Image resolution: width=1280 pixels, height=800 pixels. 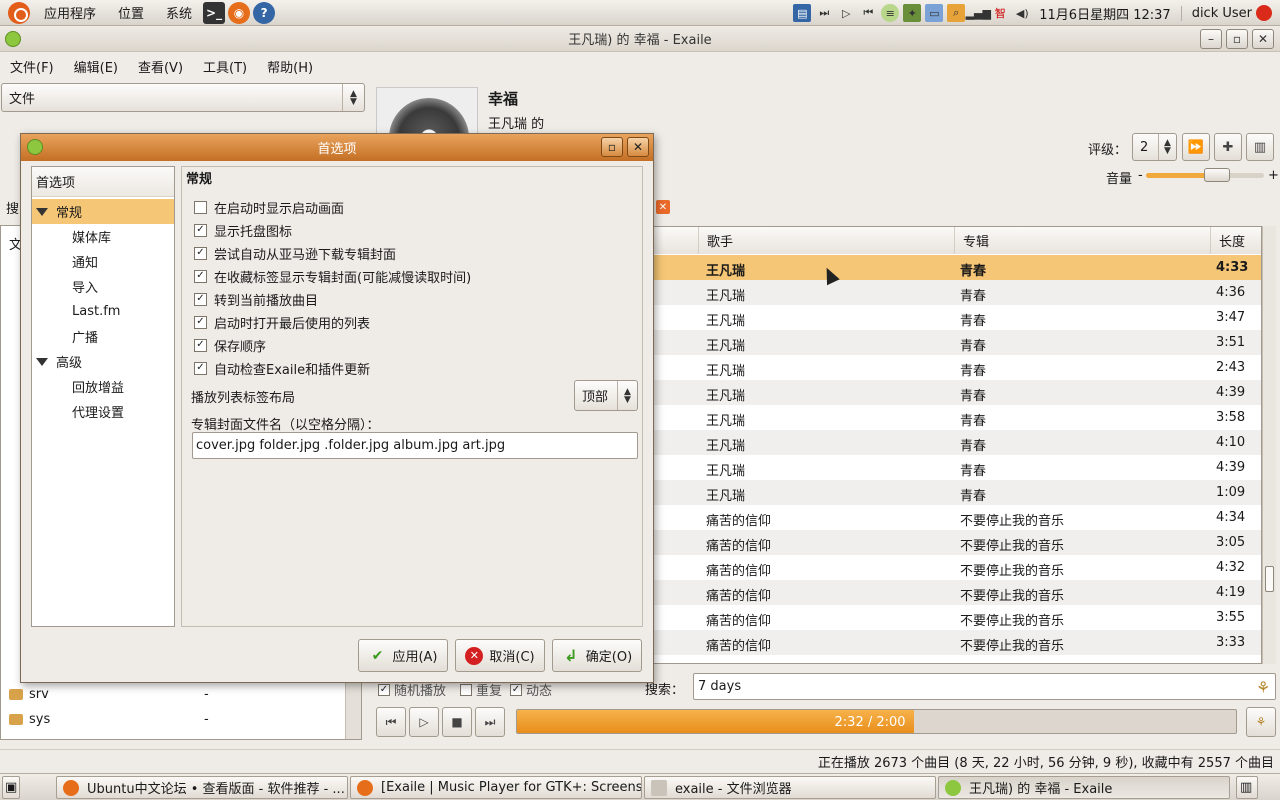 What do you see at coordinates (953, 592) in the screenshot?
I see `table-row: 痛苦的信仰 不要停止我的音乐 4:19` at bounding box center [953, 592].